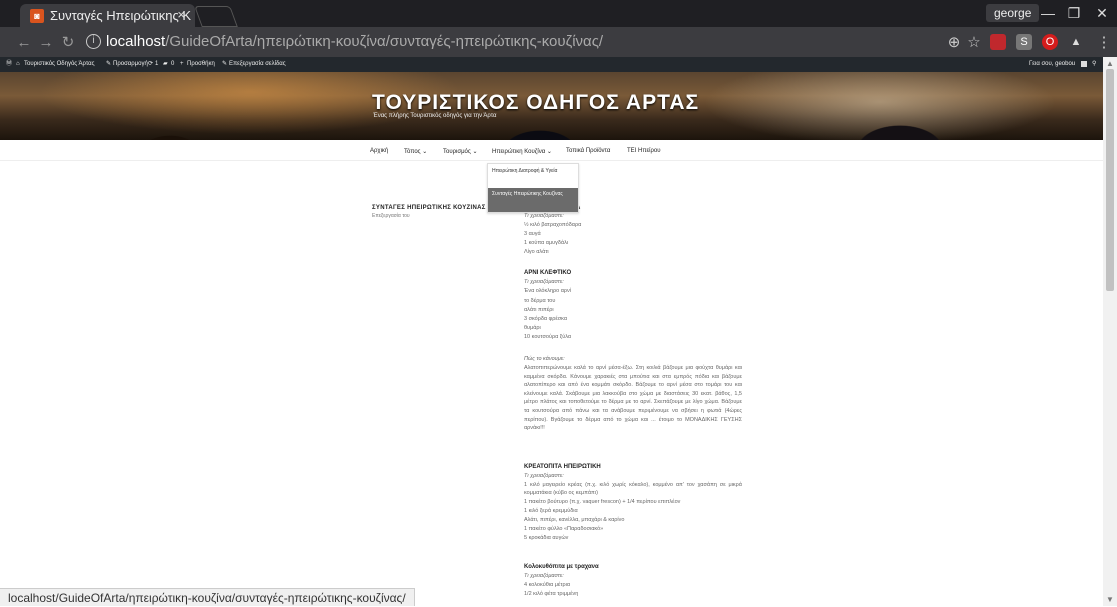  Describe the element at coordinates (558, 13) in the screenshot. I see `browser-tab-strip: ◙ Συνταγές Ηπειρώτικης Κ × george — ❐ ✕` at that location.